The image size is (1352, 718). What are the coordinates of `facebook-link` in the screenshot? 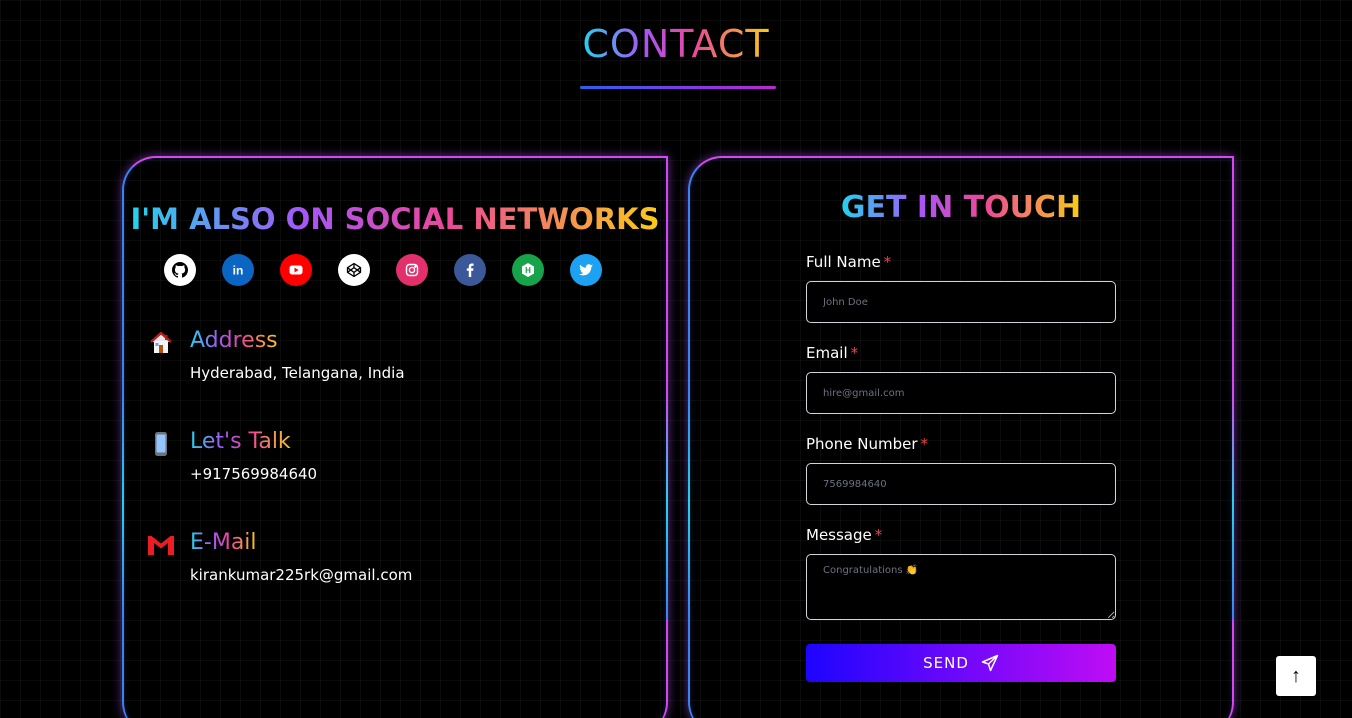 It's located at (470, 270).